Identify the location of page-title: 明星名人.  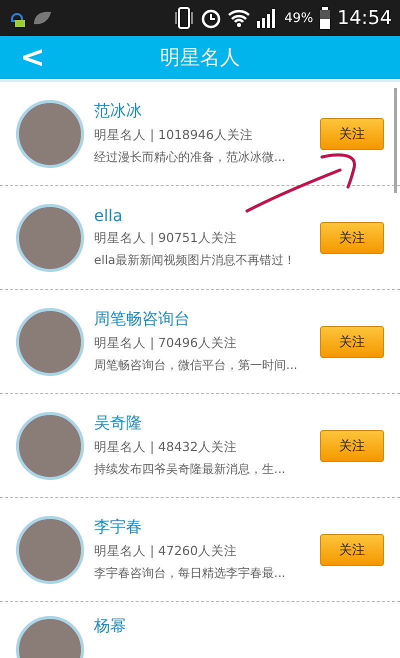
(200, 57).